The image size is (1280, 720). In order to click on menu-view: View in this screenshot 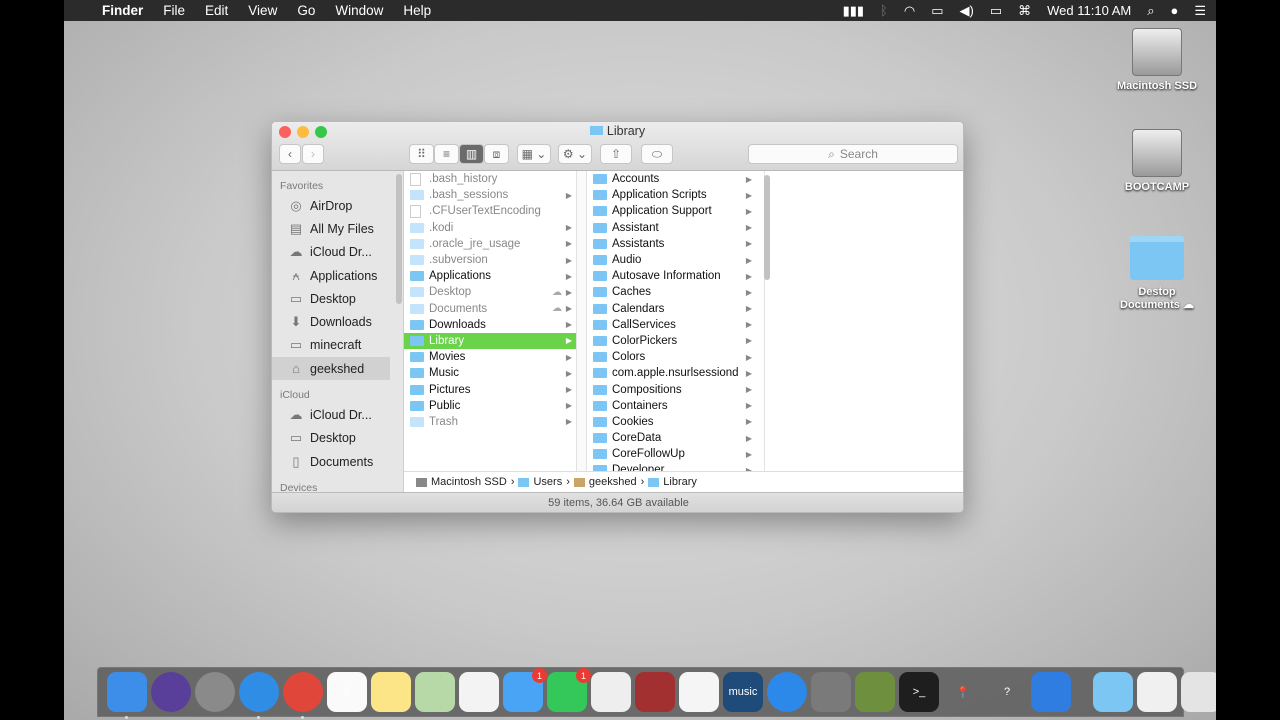, I will do `click(262, 10)`.